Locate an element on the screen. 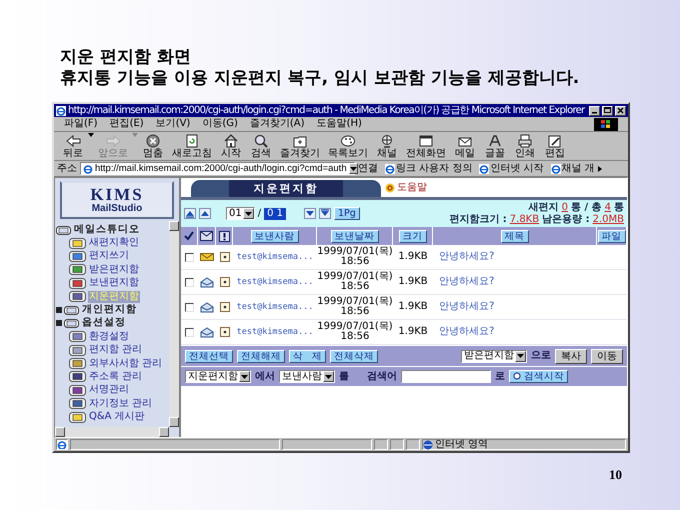 This screenshot has width=680, height=510. page-count: 0 1 is located at coordinates (275, 214).